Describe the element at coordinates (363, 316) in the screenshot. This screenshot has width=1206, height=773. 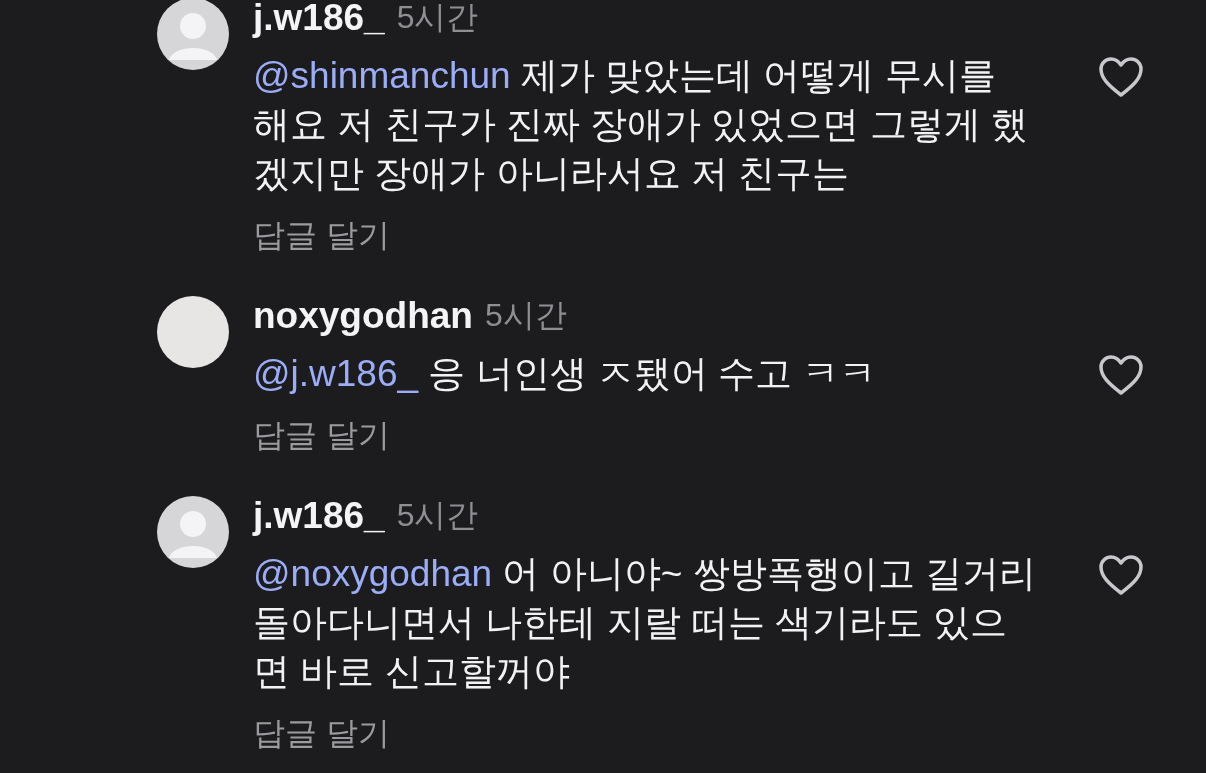
I see `username: noxygodhan` at that location.